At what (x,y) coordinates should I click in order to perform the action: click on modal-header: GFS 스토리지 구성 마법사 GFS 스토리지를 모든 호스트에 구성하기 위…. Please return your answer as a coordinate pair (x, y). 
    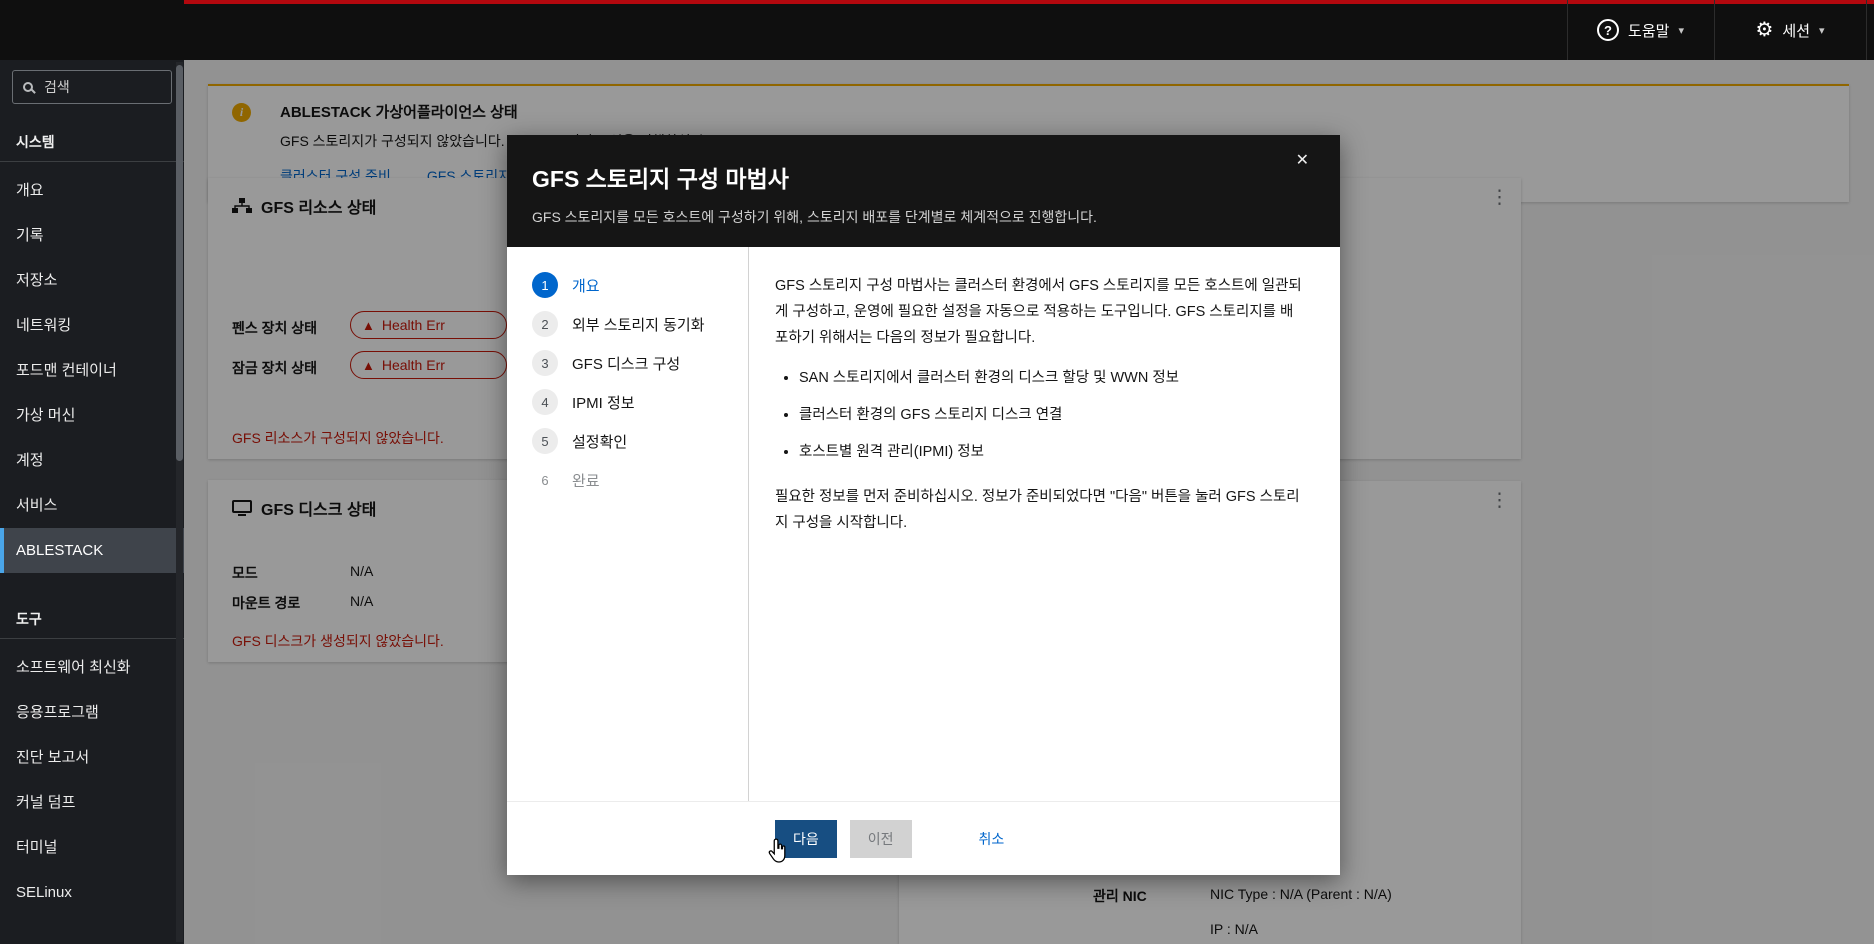
    Looking at the image, I should click on (923, 191).